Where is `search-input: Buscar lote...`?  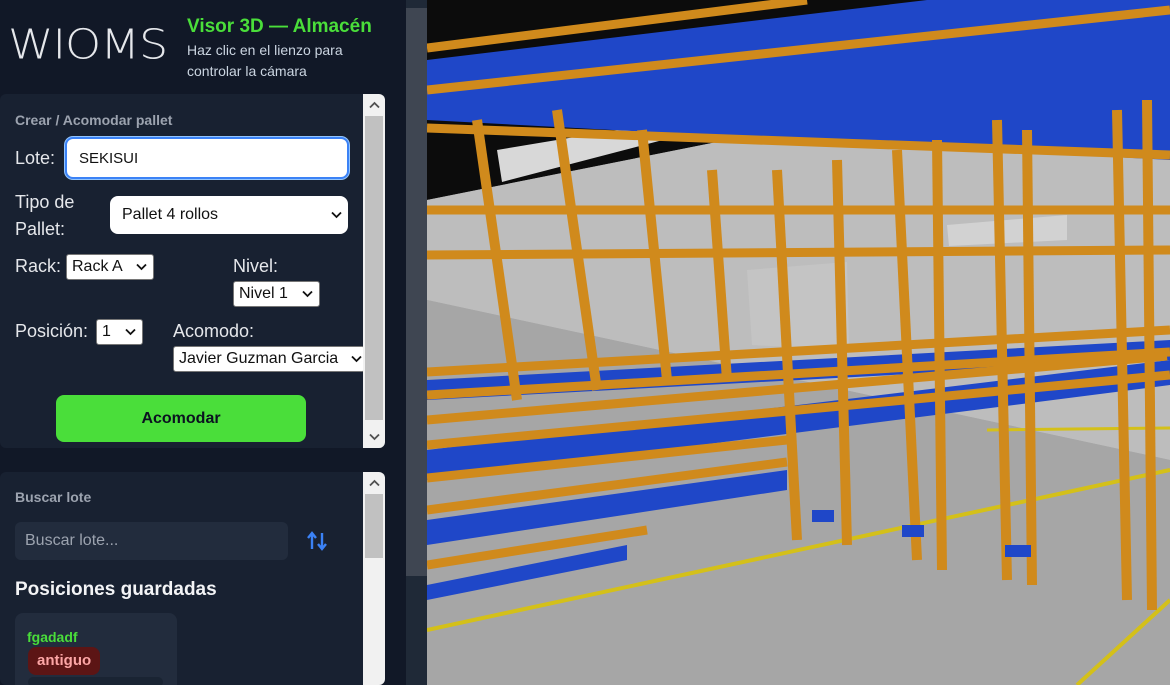
search-input: Buscar lote... is located at coordinates (151, 541).